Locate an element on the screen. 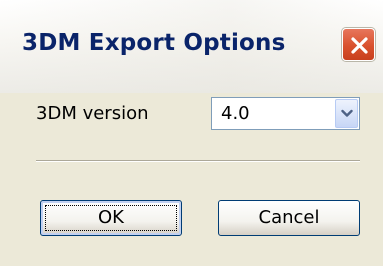 Image resolution: width=383 pixels, height=266 pixels. close-icon is located at coordinates (359, 45).